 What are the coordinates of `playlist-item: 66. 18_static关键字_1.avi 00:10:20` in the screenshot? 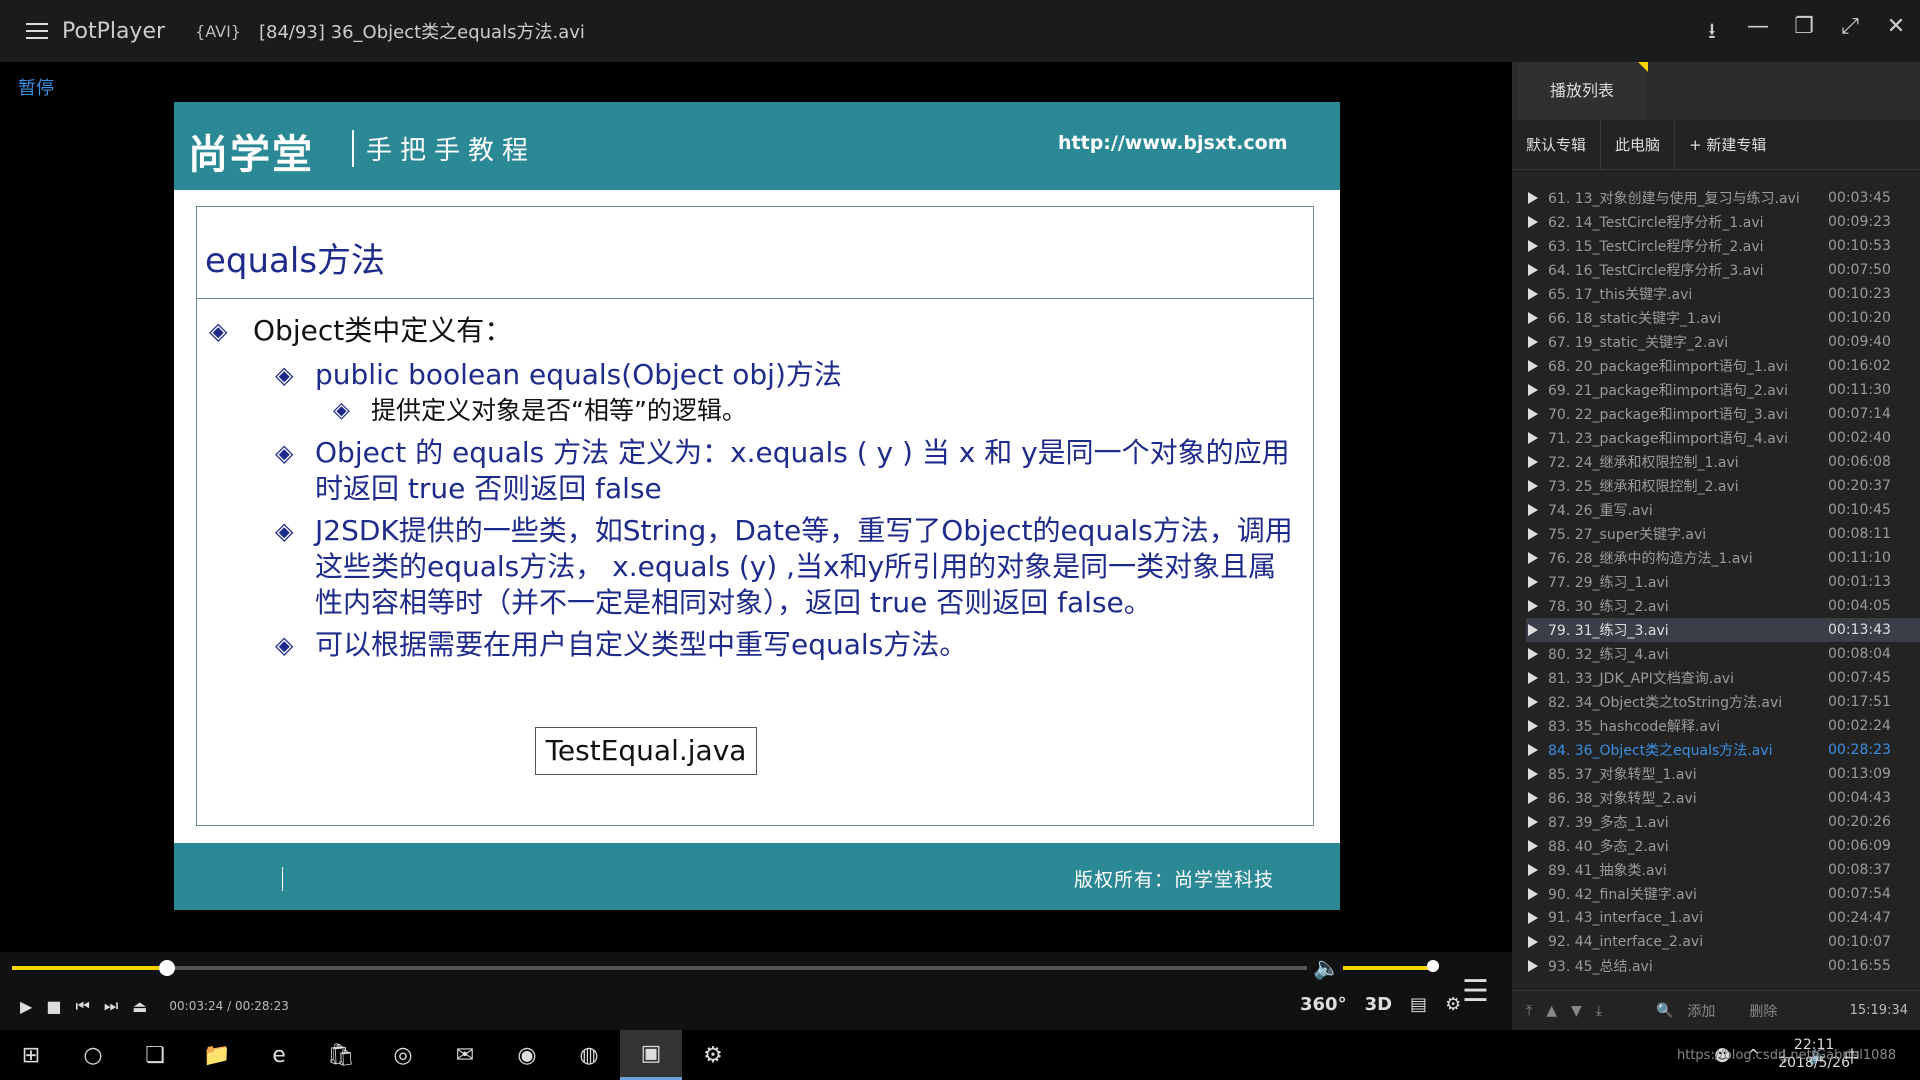 It's located at (1723, 318).